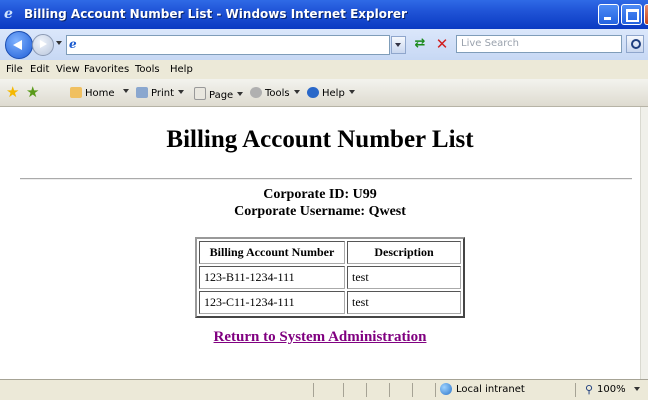 This screenshot has width=648, height=400. I want to click on intranet-zone-icon, so click(446, 389).